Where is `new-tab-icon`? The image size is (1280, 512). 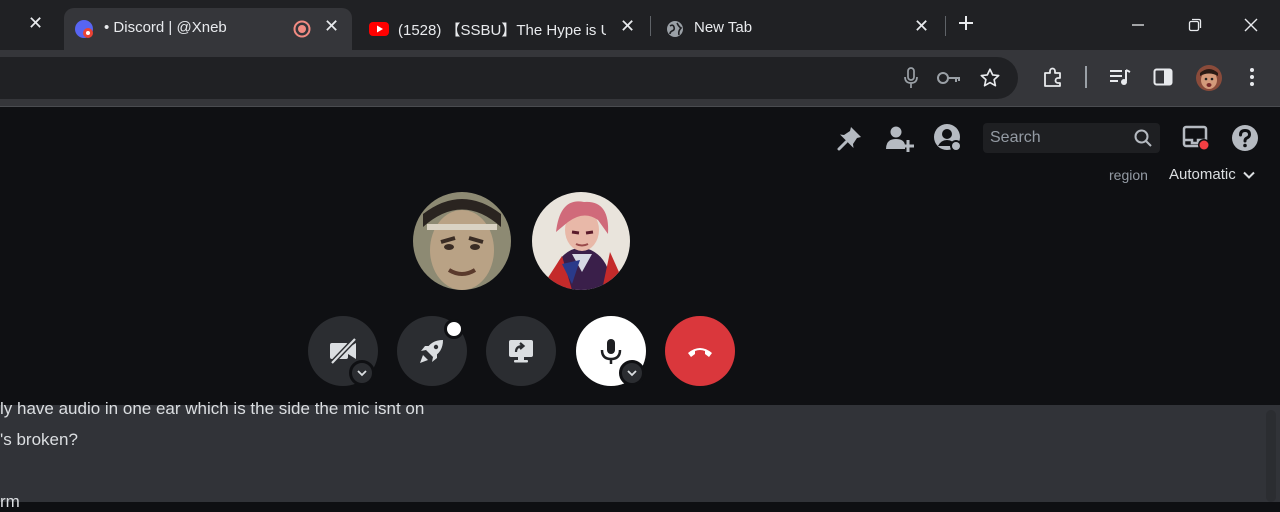
new-tab-icon is located at coordinates (966, 23).